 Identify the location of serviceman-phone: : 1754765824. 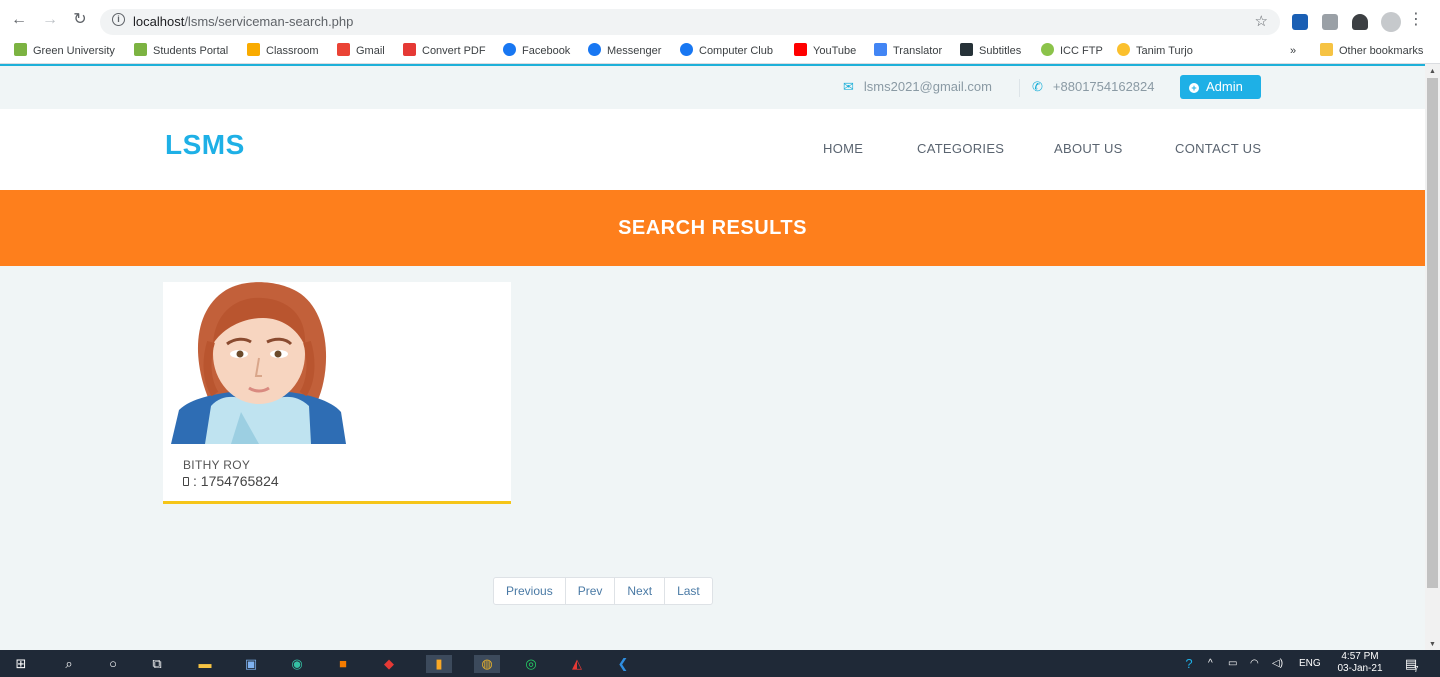
(231, 481).